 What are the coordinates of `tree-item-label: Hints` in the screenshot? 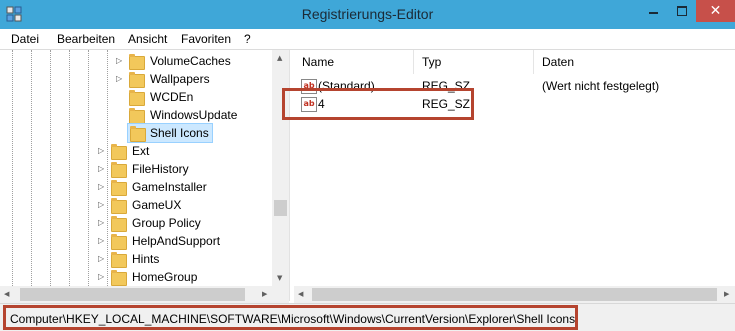 It's located at (146, 259).